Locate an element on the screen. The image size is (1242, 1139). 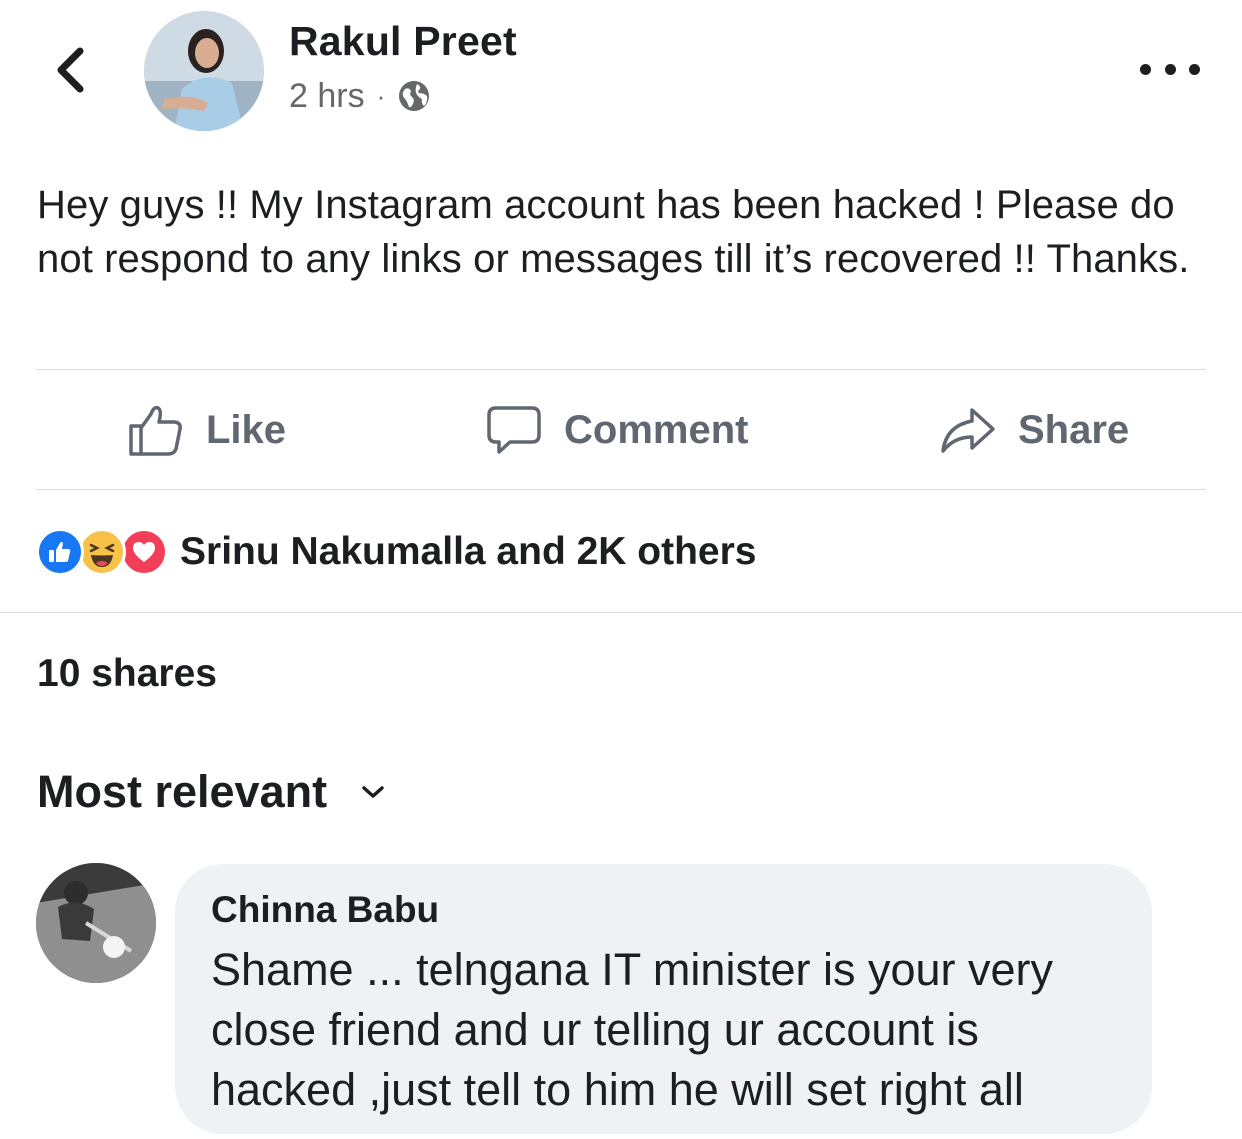
share-arrow-icon is located at coordinates (968, 430).